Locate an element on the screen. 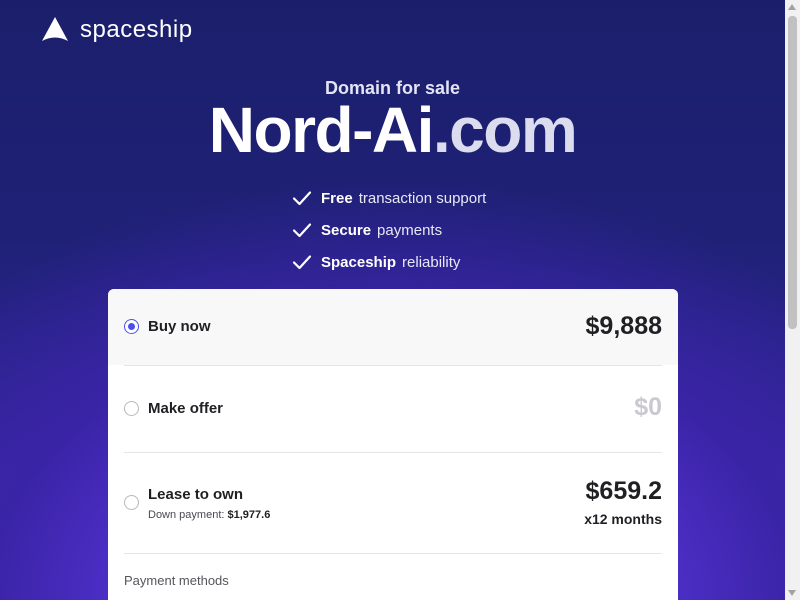  domain-tld: .com is located at coordinates (505, 130).